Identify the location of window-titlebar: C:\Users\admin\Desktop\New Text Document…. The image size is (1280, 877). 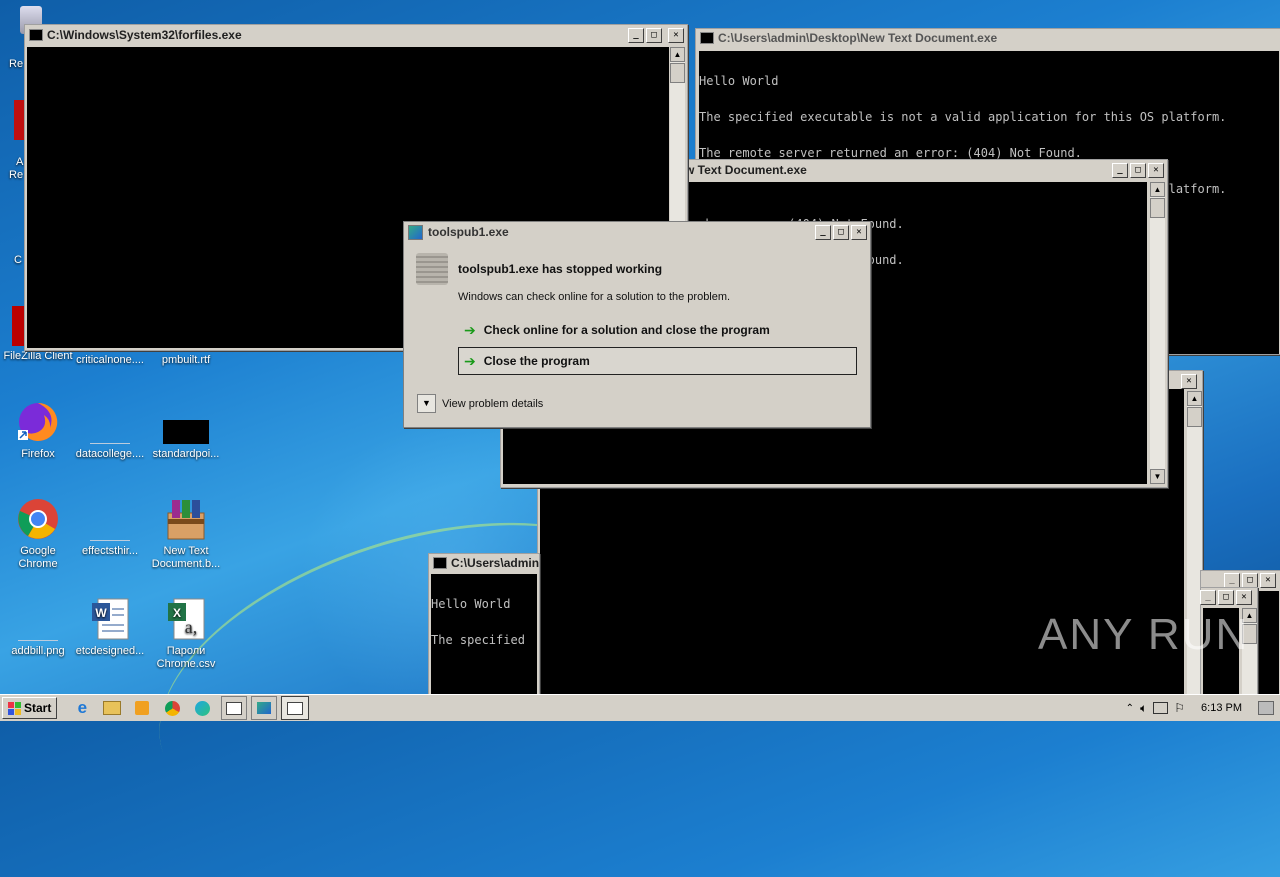
(988, 38).